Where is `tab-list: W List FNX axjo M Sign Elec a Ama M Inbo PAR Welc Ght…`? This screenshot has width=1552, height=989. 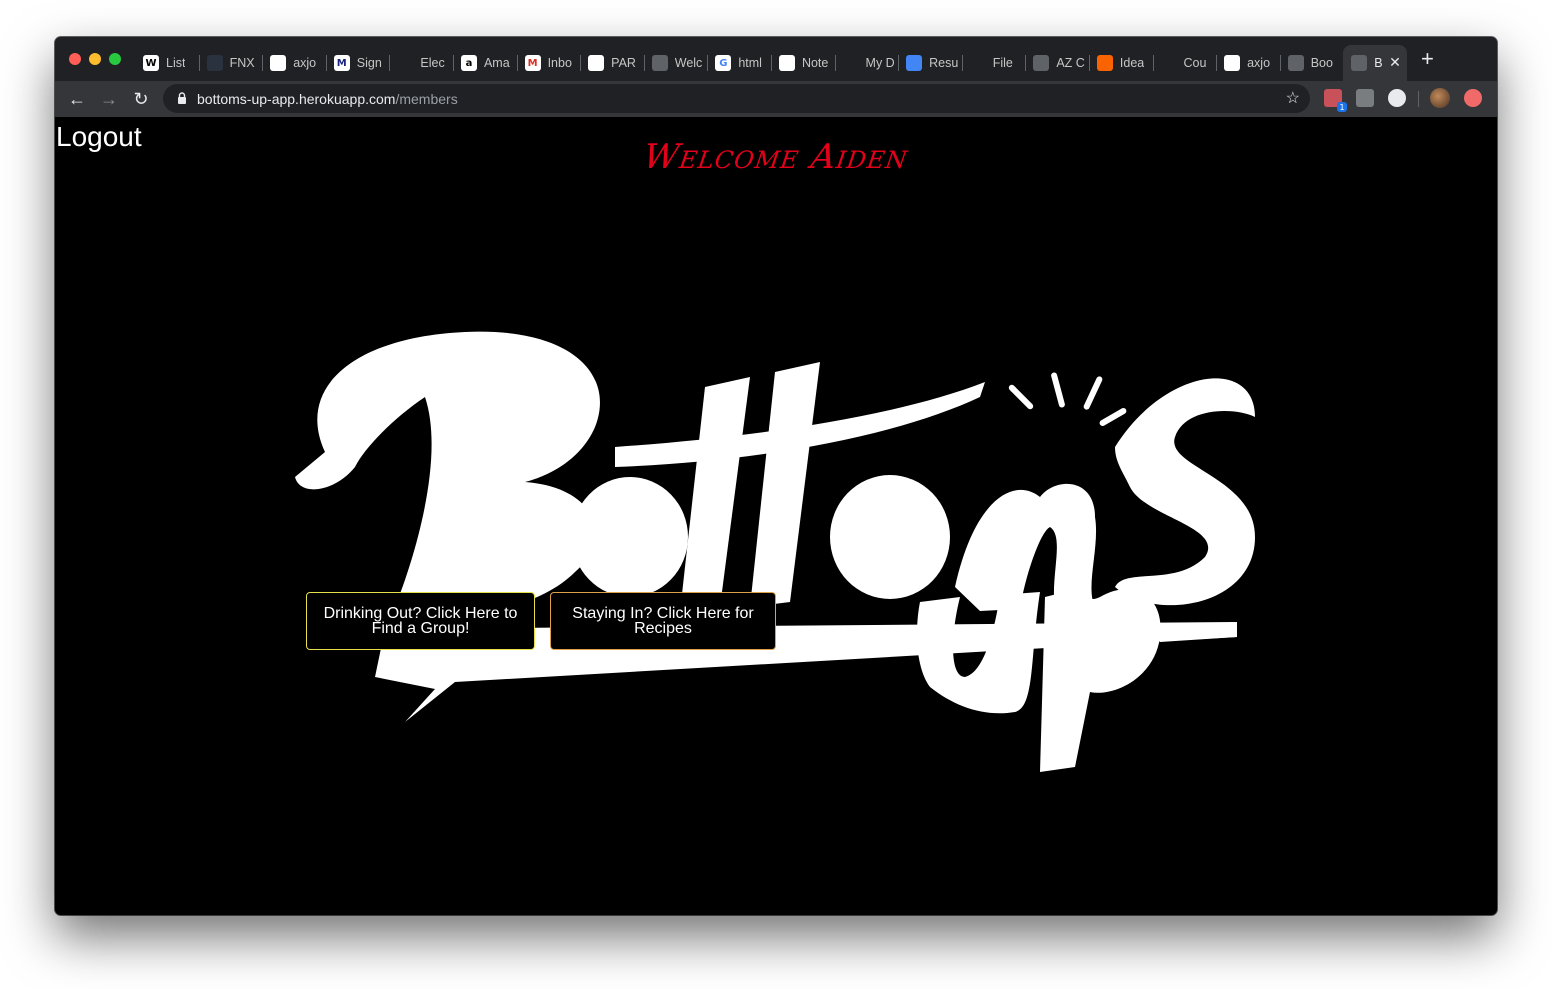 tab-list: W List FNX axjo M Sign Elec a Ama M Inbo PAR Welc Ght… is located at coordinates (771, 63).